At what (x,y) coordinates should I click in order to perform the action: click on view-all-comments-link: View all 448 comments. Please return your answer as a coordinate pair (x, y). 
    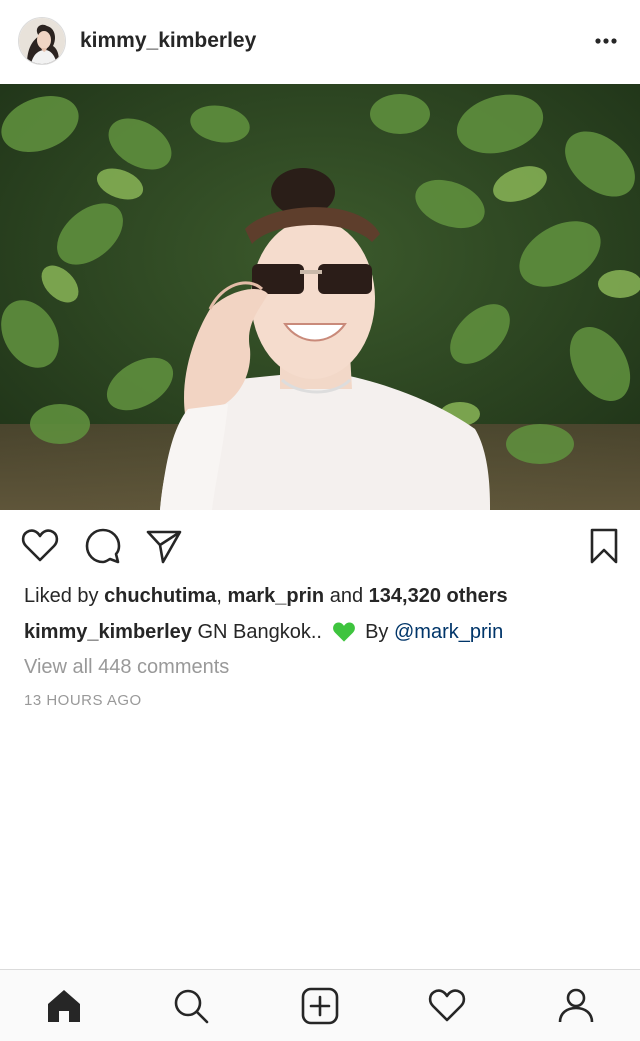
    Looking at the image, I should click on (126, 667).